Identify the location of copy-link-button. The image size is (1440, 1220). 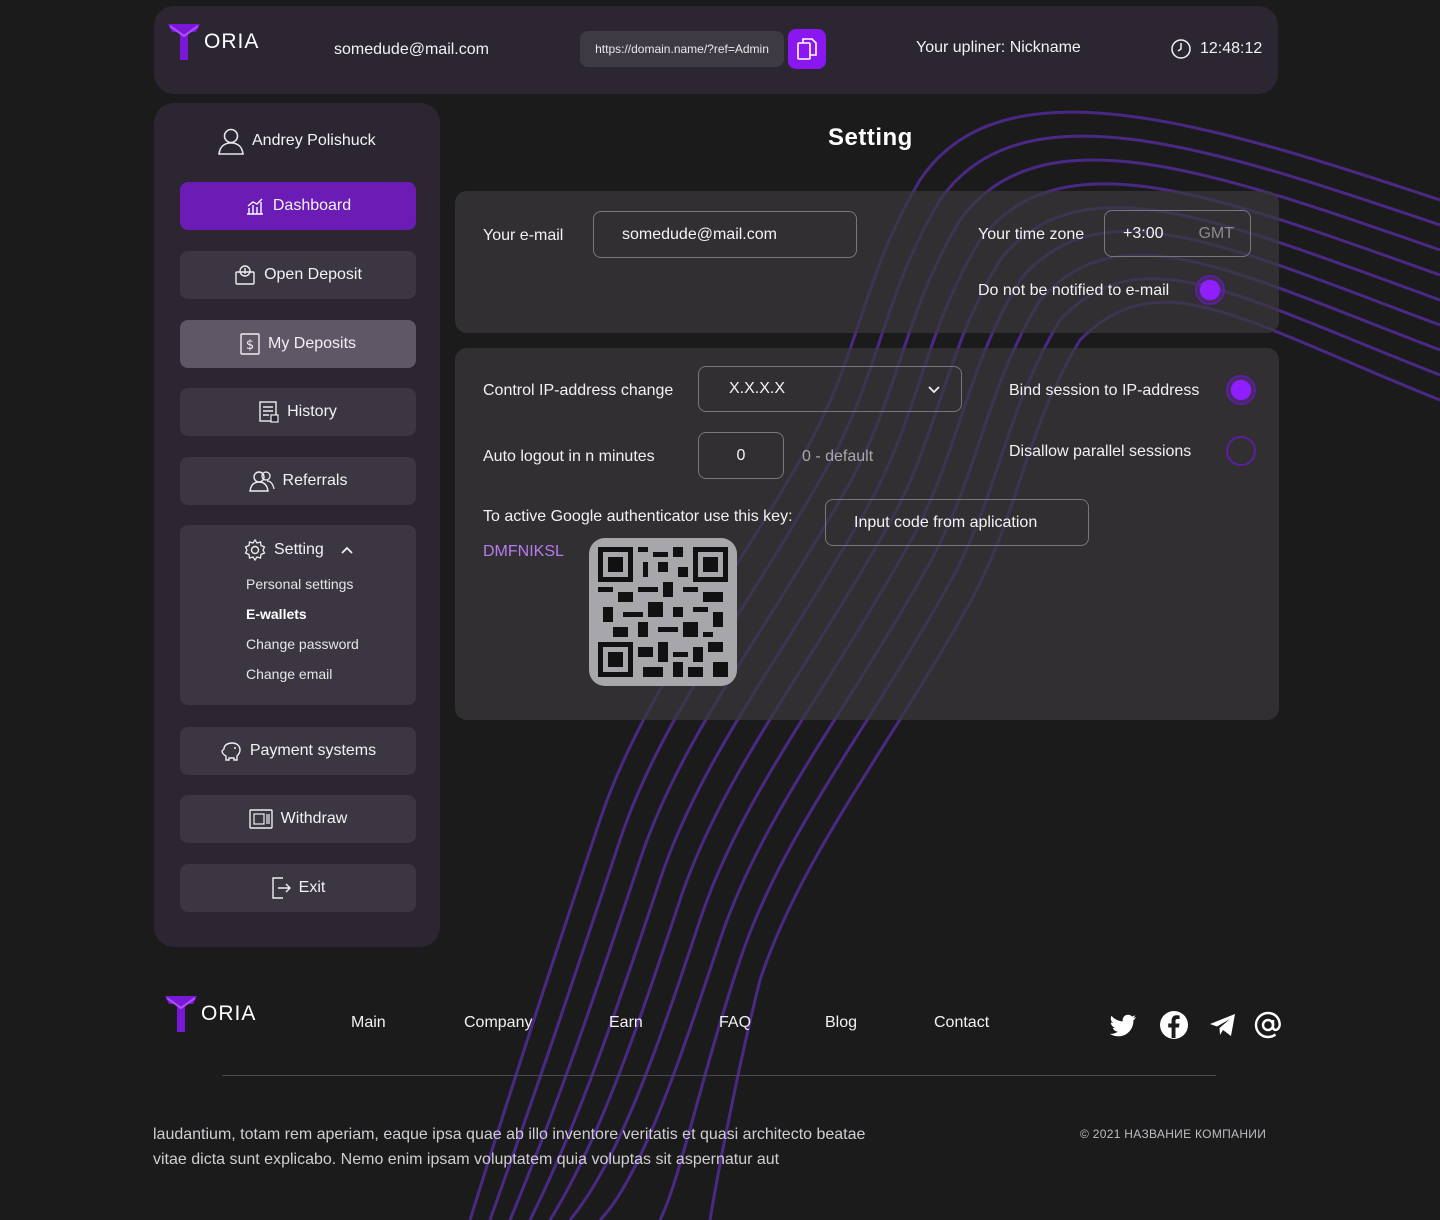
(807, 49).